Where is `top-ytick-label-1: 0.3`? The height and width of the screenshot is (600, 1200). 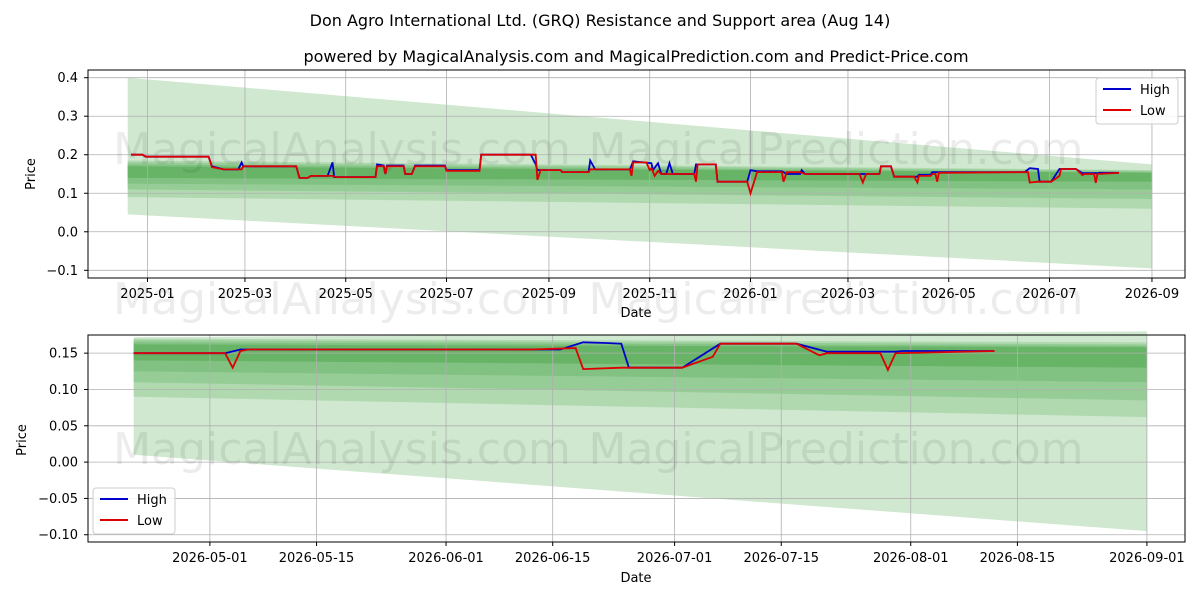 top-ytick-label-1: 0.3 is located at coordinates (67, 117).